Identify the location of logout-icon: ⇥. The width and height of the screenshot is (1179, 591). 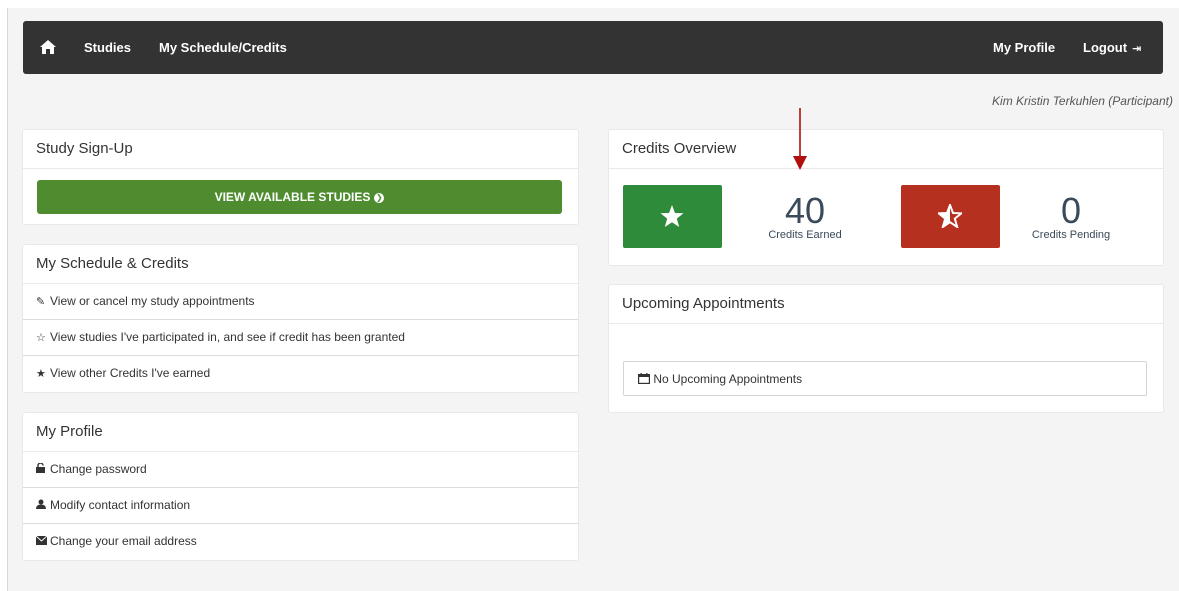
(1137, 49).